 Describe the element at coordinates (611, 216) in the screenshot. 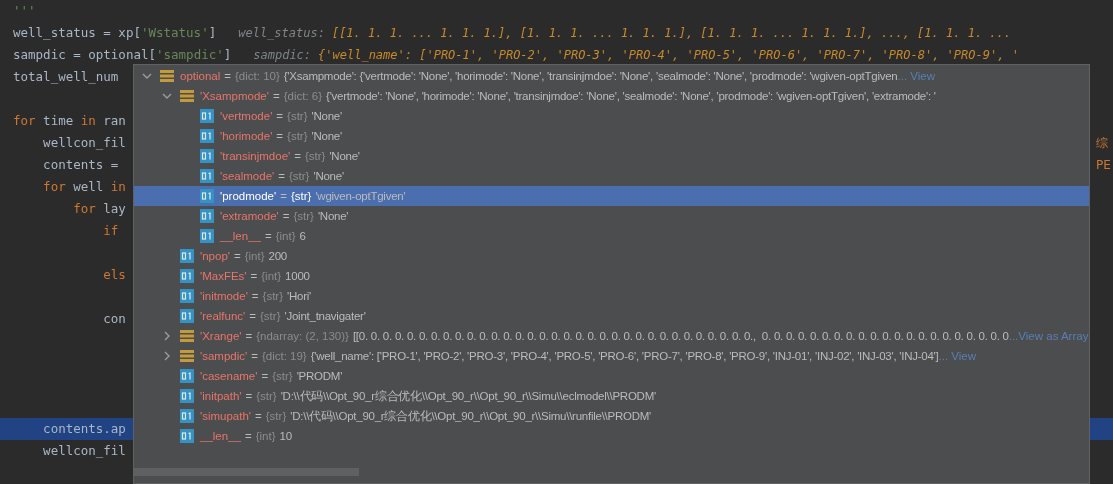

I see `tree-row: 'extramode' = {str} 'None'` at that location.